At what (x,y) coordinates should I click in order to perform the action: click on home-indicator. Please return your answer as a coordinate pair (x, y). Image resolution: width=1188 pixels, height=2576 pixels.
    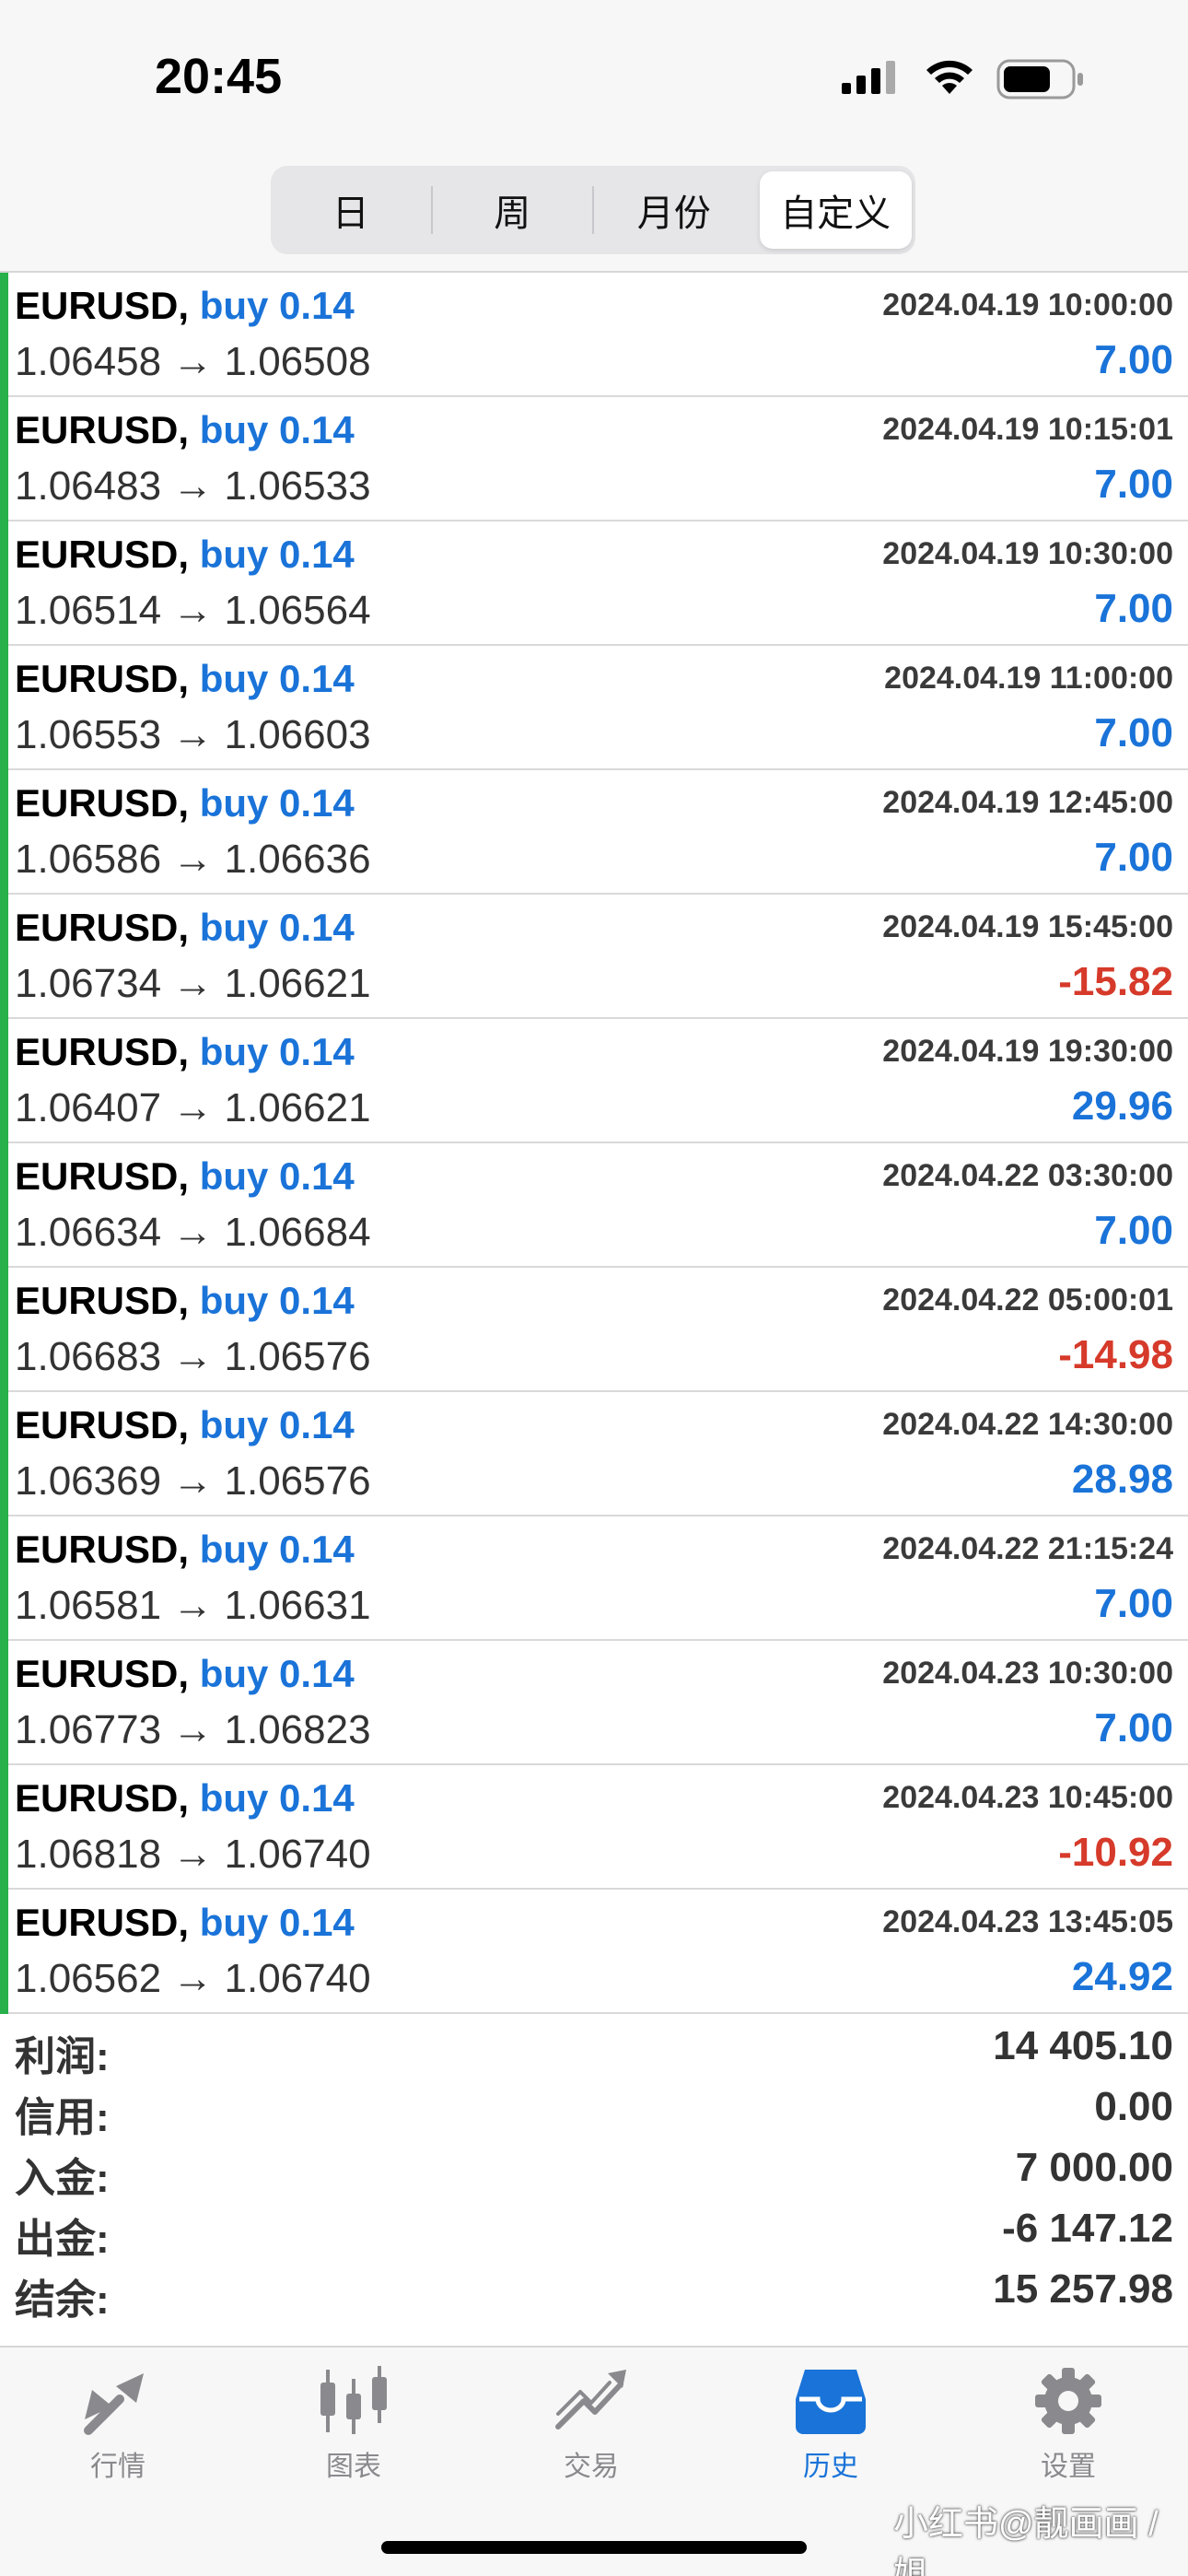
    Looking at the image, I should click on (594, 2547).